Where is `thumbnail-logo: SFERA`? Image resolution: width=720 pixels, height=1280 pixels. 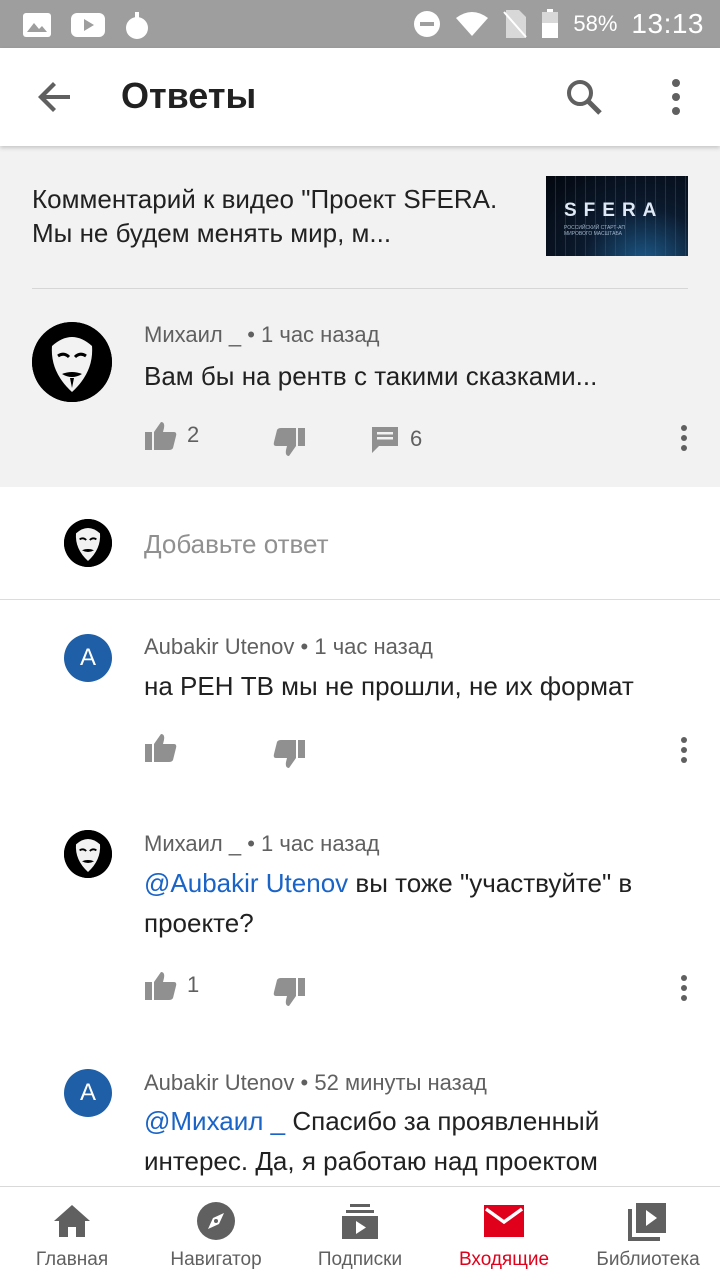 thumbnail-logo: SFERA is located at coordinates (614, 210).